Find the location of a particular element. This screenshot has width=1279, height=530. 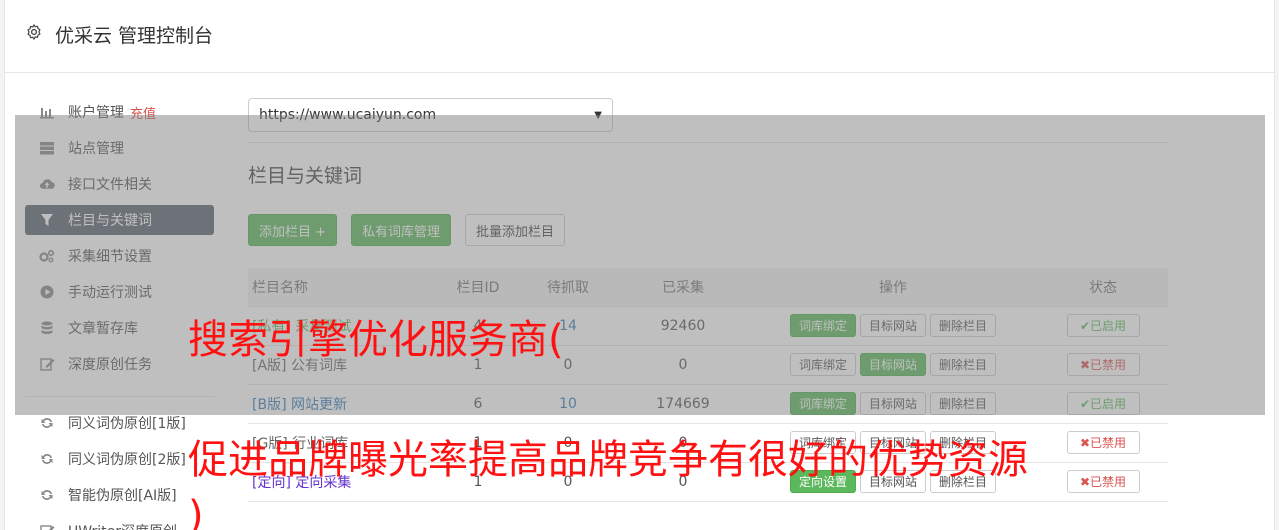

page-title: 优采云 管理控制台 is located at coordinates (134, 36).